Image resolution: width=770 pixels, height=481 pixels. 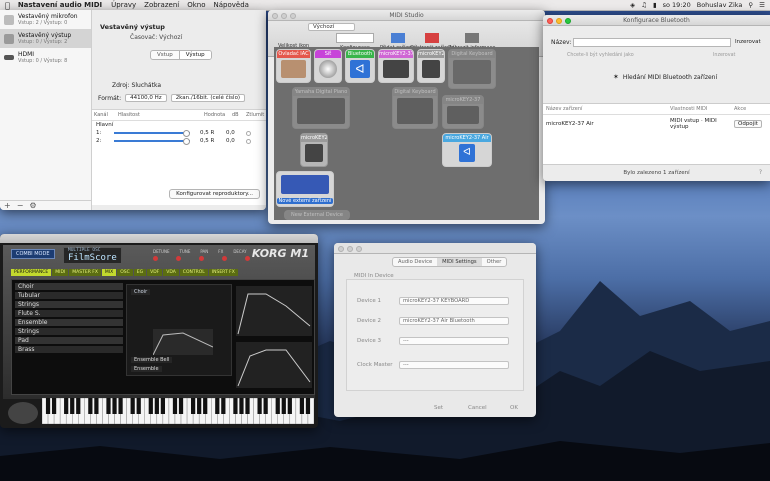 What do you see at coordinates (109, 272) in the screenshot?
I see `tab-mix: MIX` at bounding box center [109, 272].